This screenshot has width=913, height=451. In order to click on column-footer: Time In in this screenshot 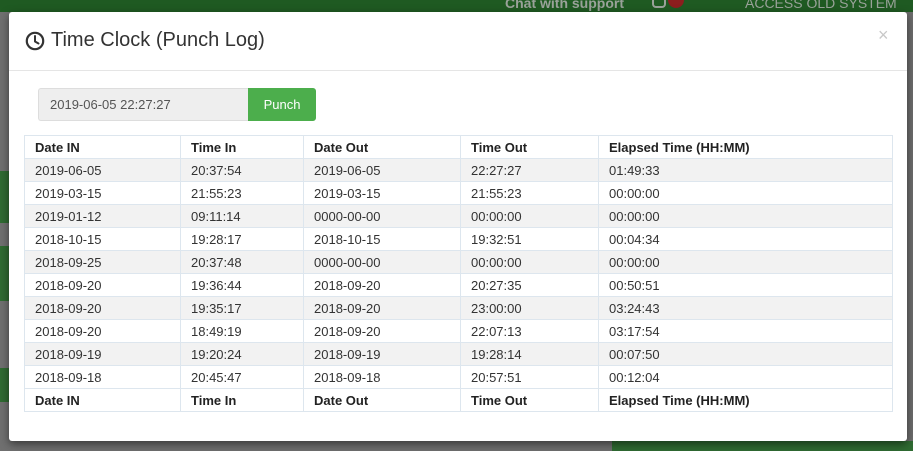, I will do `click(242, 400)`.